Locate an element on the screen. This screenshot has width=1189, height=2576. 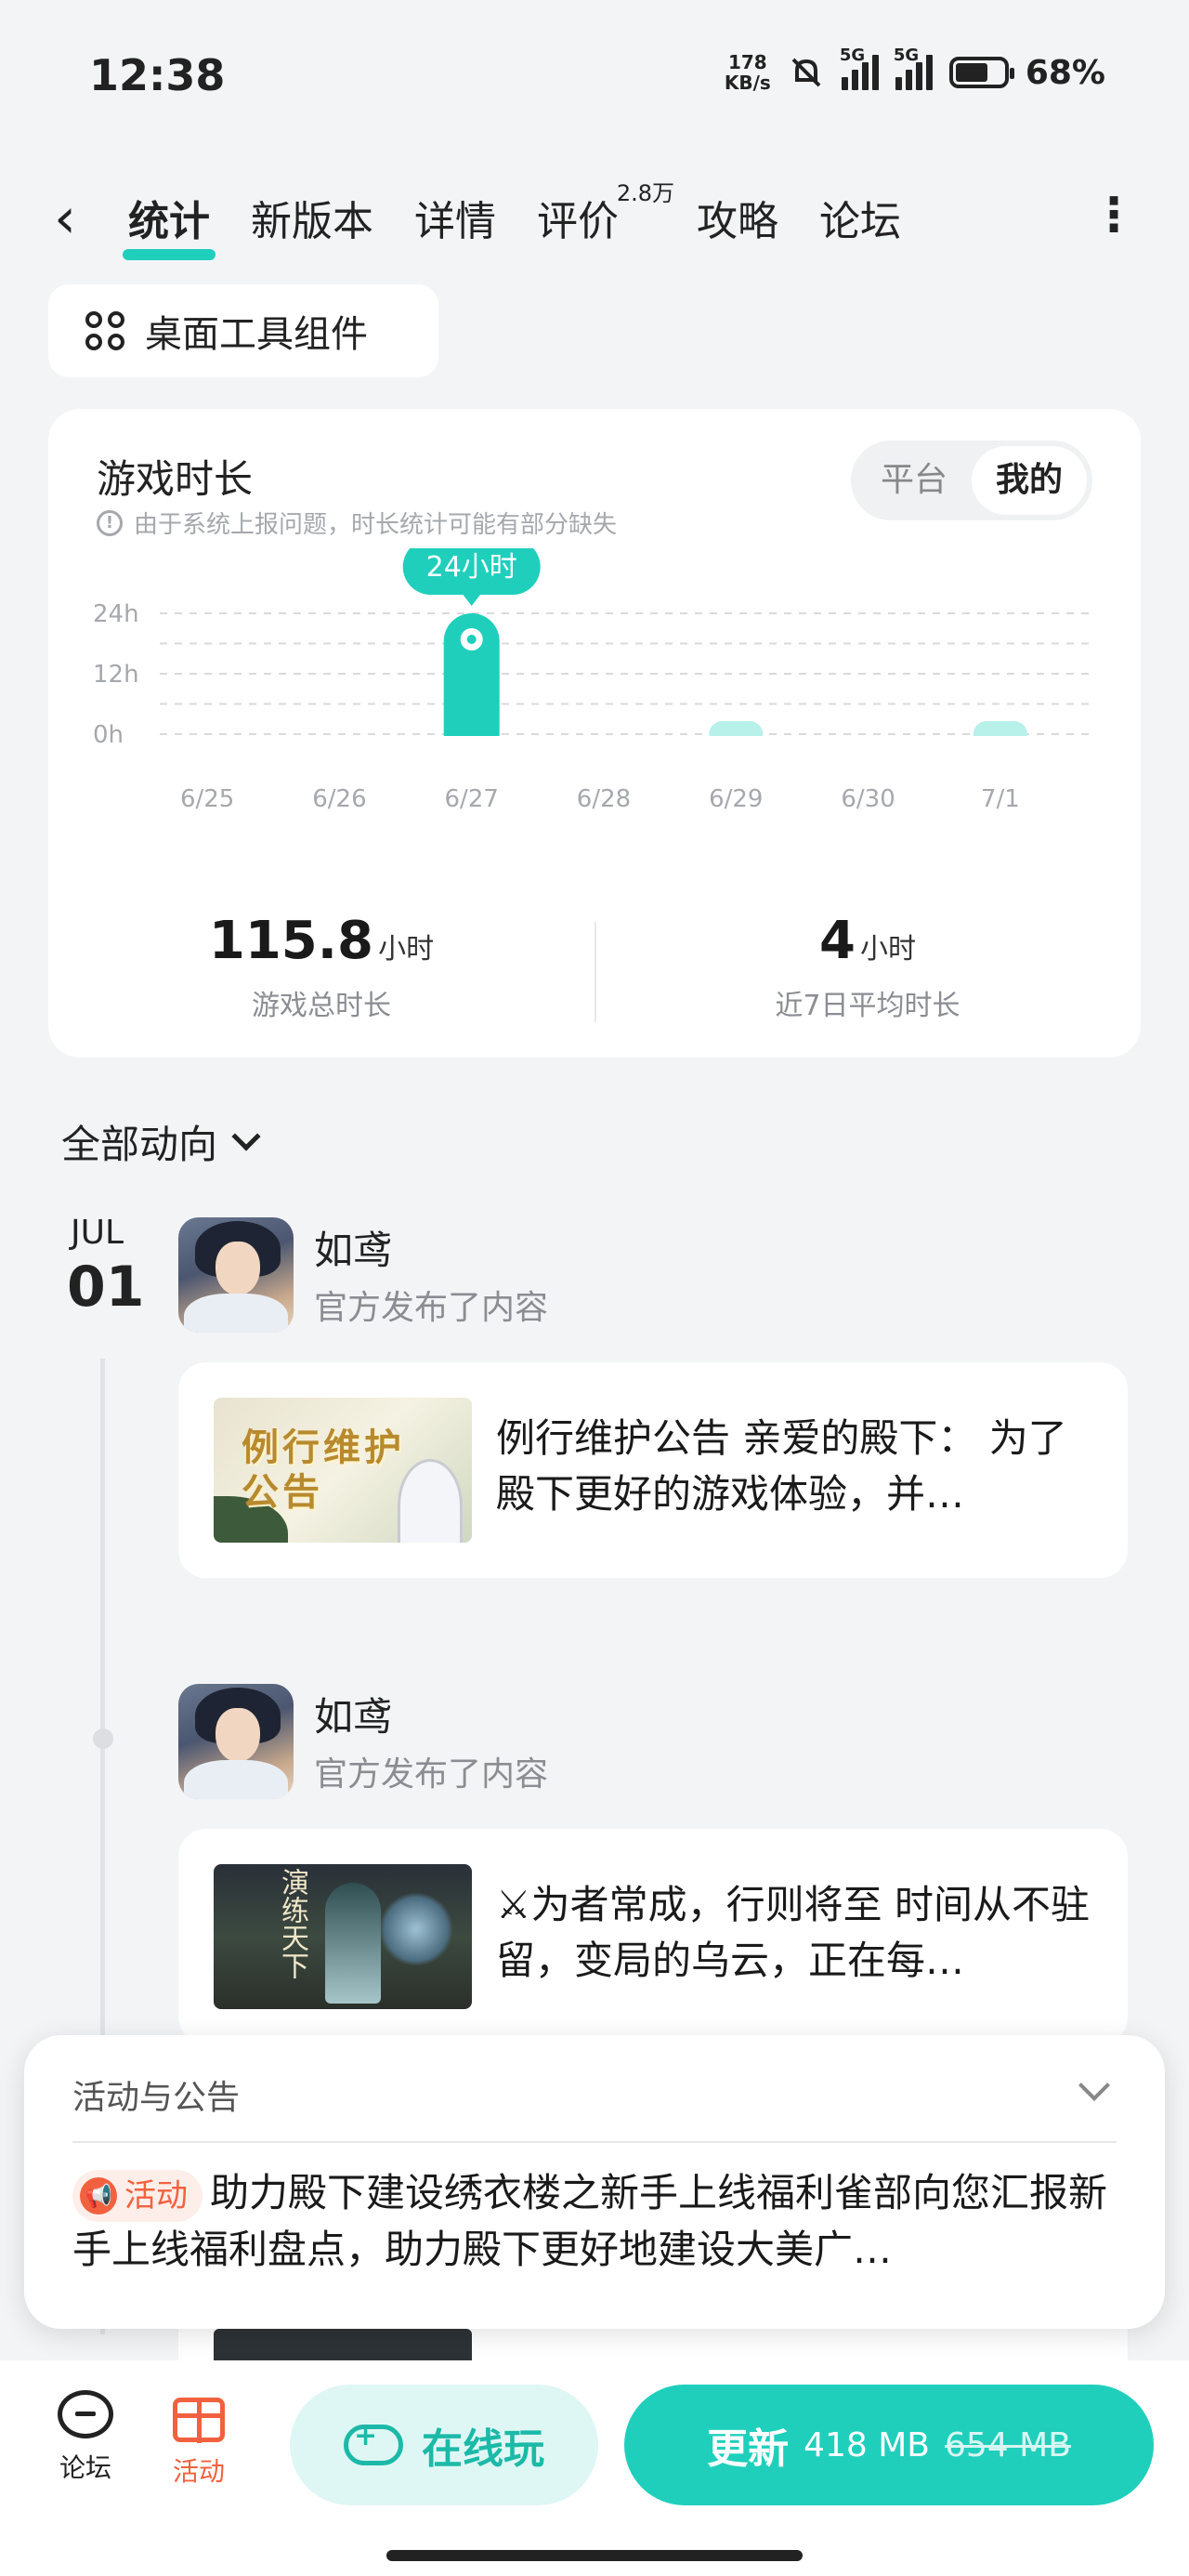
divider is located at coordinates (594, 2142).